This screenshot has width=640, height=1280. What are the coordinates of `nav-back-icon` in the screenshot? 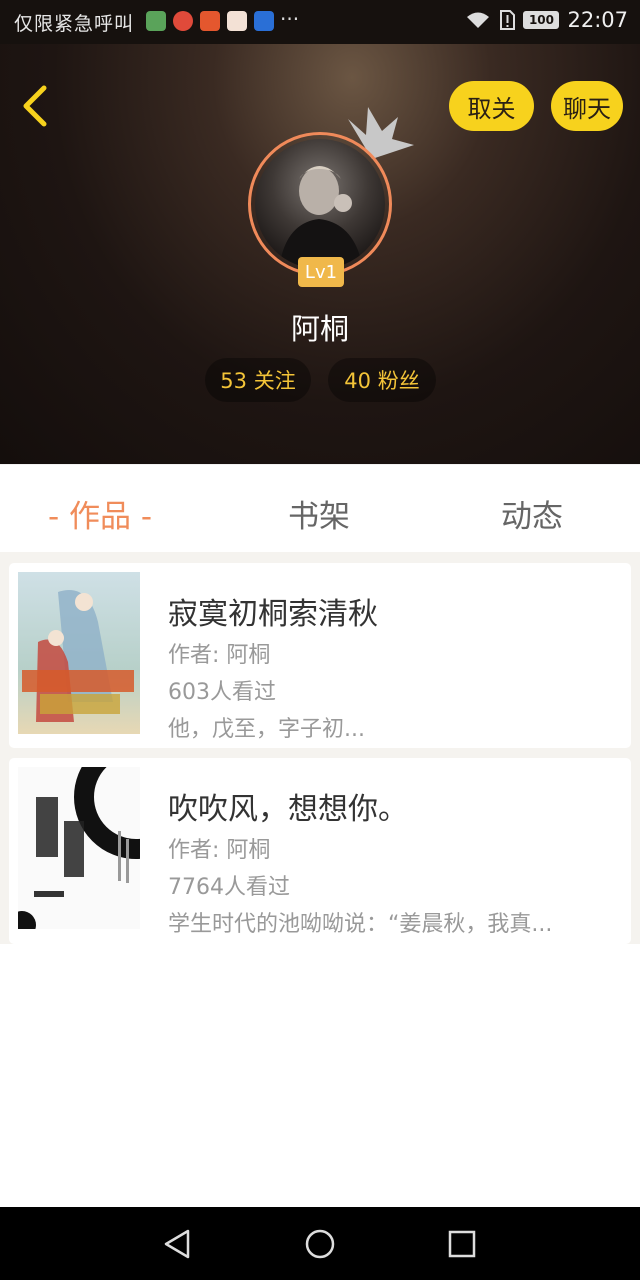 It's located at (177, 1244).